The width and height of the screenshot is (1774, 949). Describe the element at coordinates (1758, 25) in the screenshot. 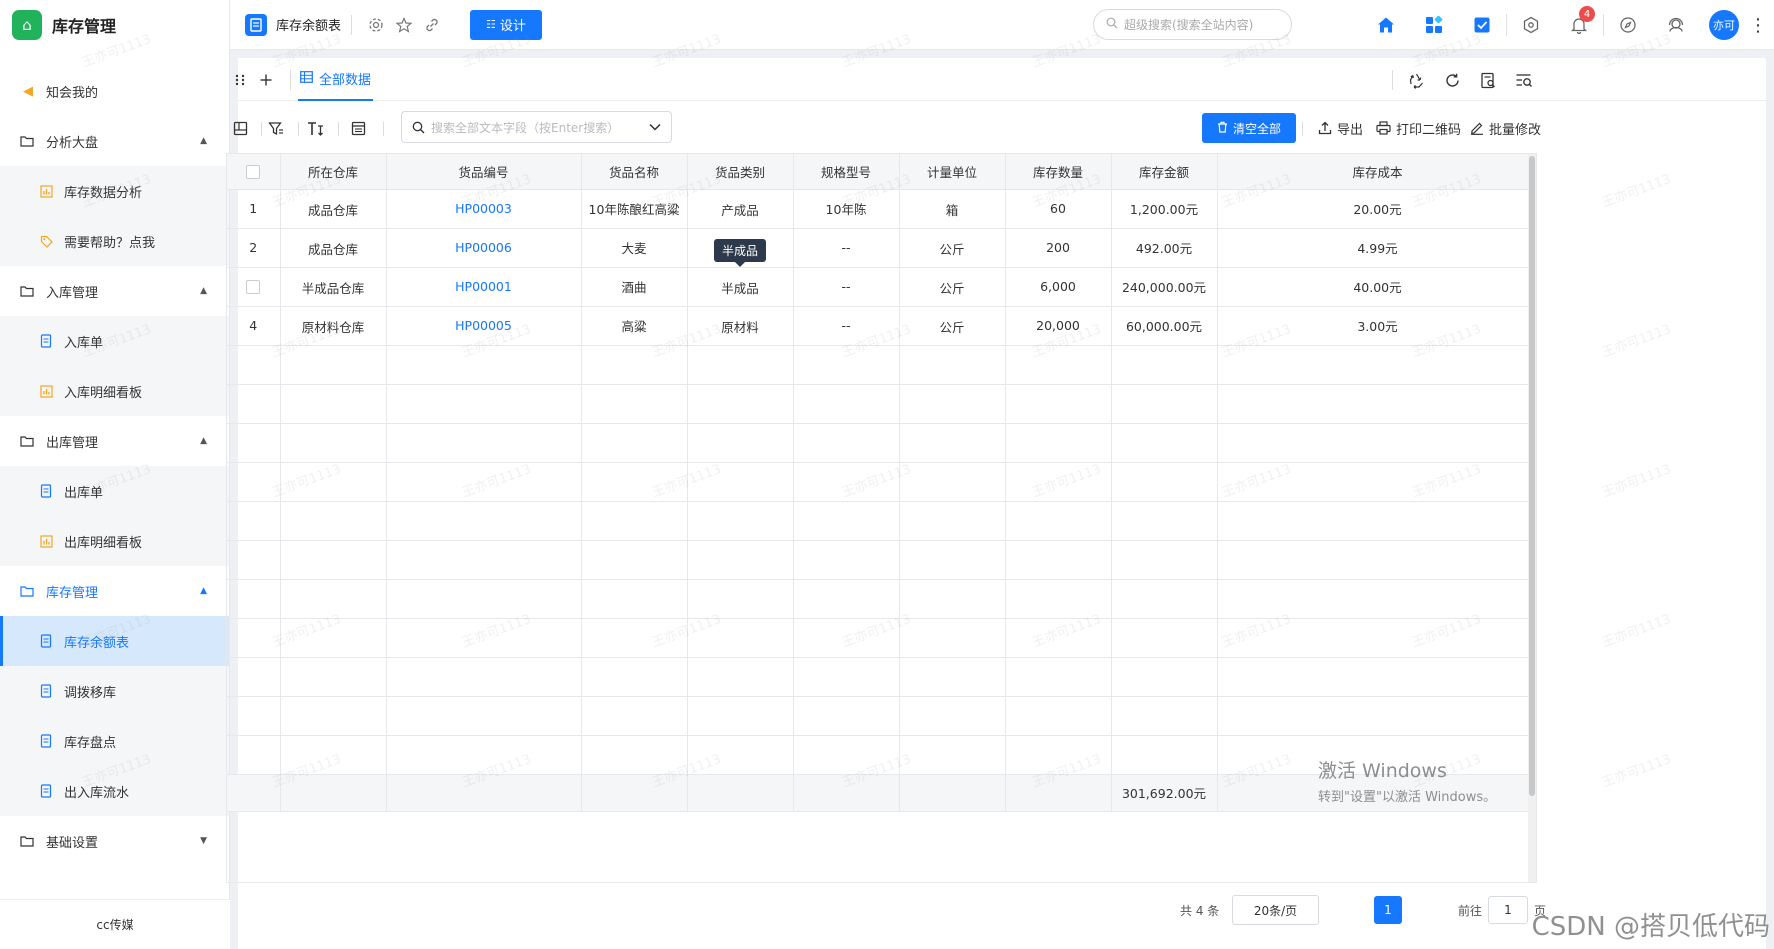

I see `more-vertical-icon: ⋮` at that location.